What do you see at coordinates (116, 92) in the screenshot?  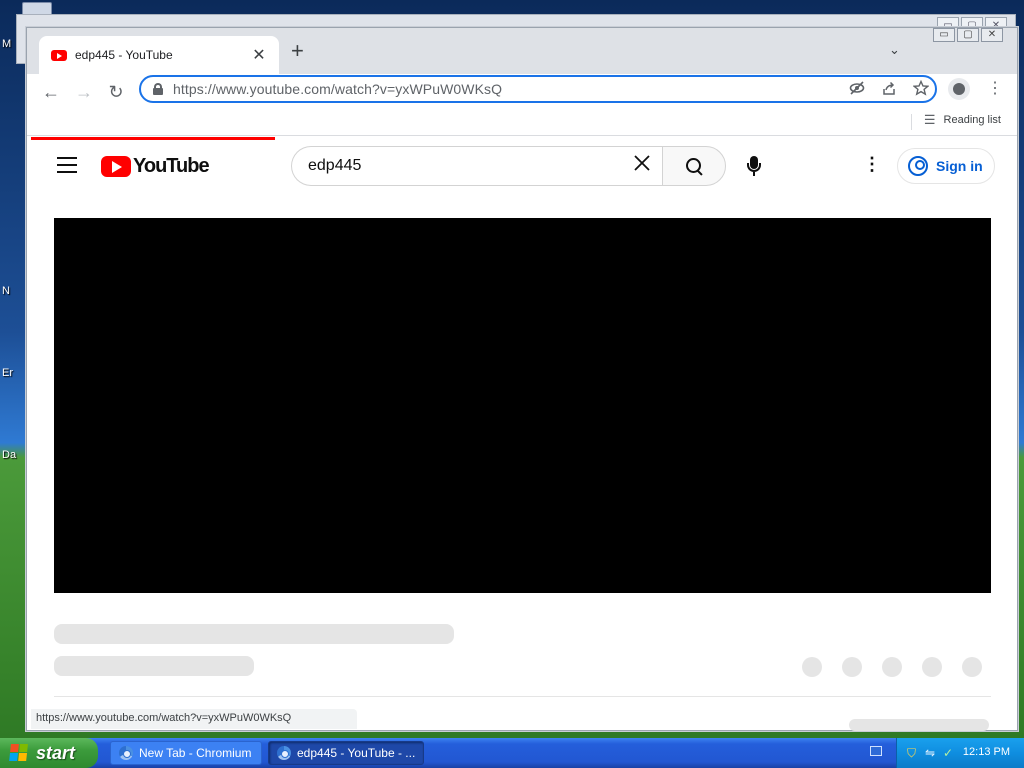 I see `reload-icon: ↻` at bounding box center [116, 92].